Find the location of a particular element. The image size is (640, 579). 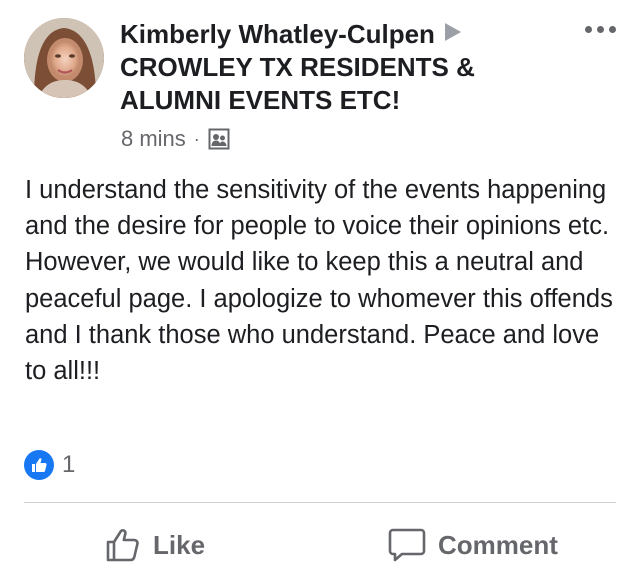

avatar-photo-icon is located at coordinates (64, 58).